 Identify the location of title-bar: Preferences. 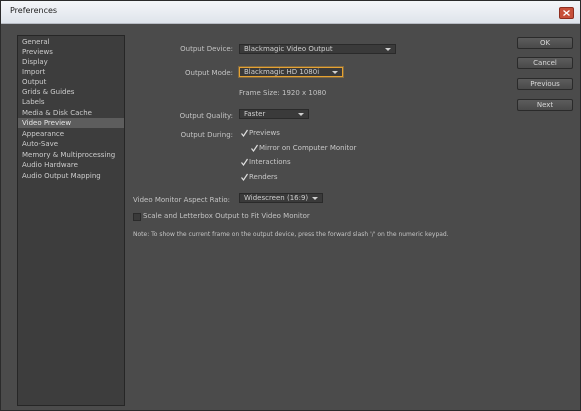
(290, 12).